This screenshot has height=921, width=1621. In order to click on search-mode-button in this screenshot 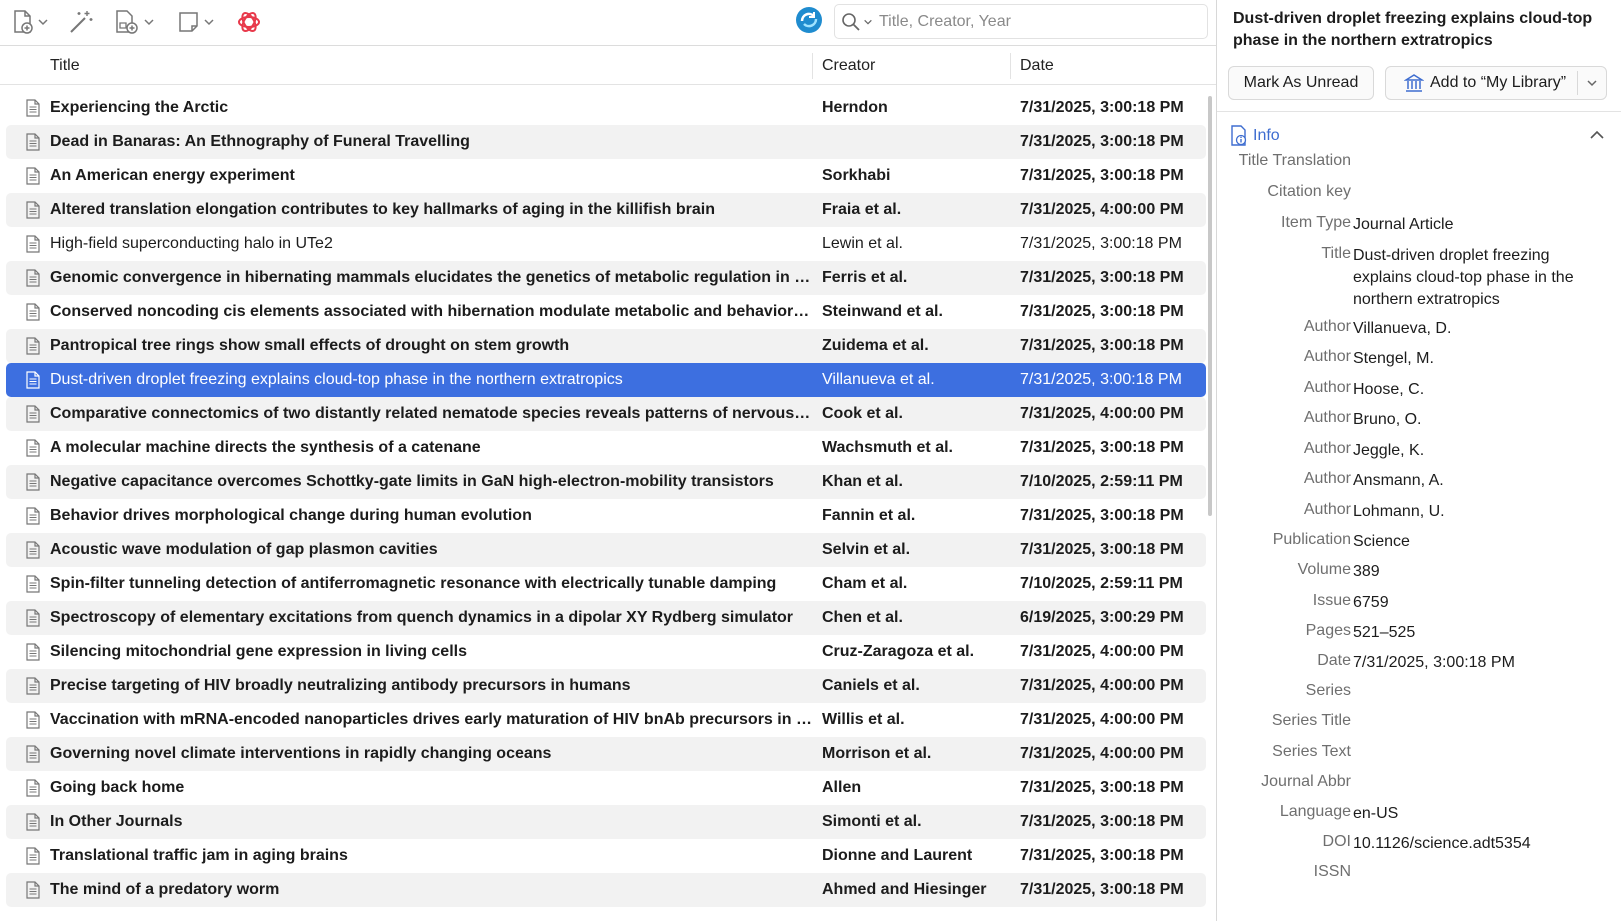, I will do `click(857, 22)`.